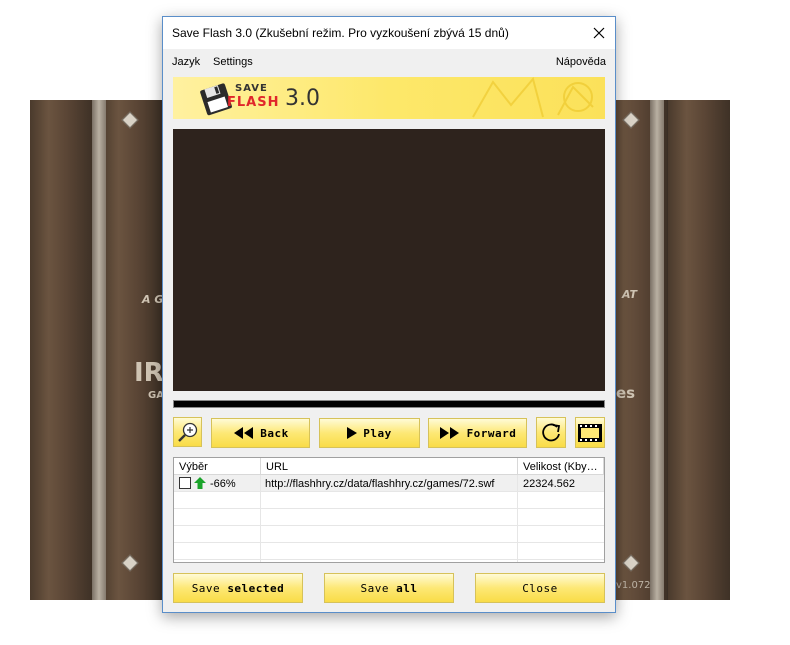  What do you see at coordinates (244, 433) in the screenshot?
I see `rewind-icon` at bounding box center [244, 433].